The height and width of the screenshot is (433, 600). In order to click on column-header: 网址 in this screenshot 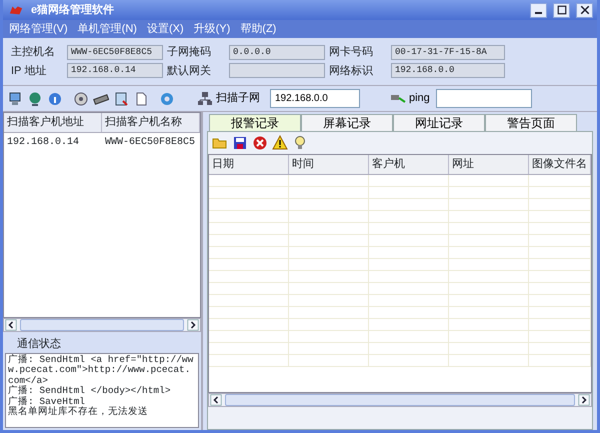, I will do `click(489, 164)`.